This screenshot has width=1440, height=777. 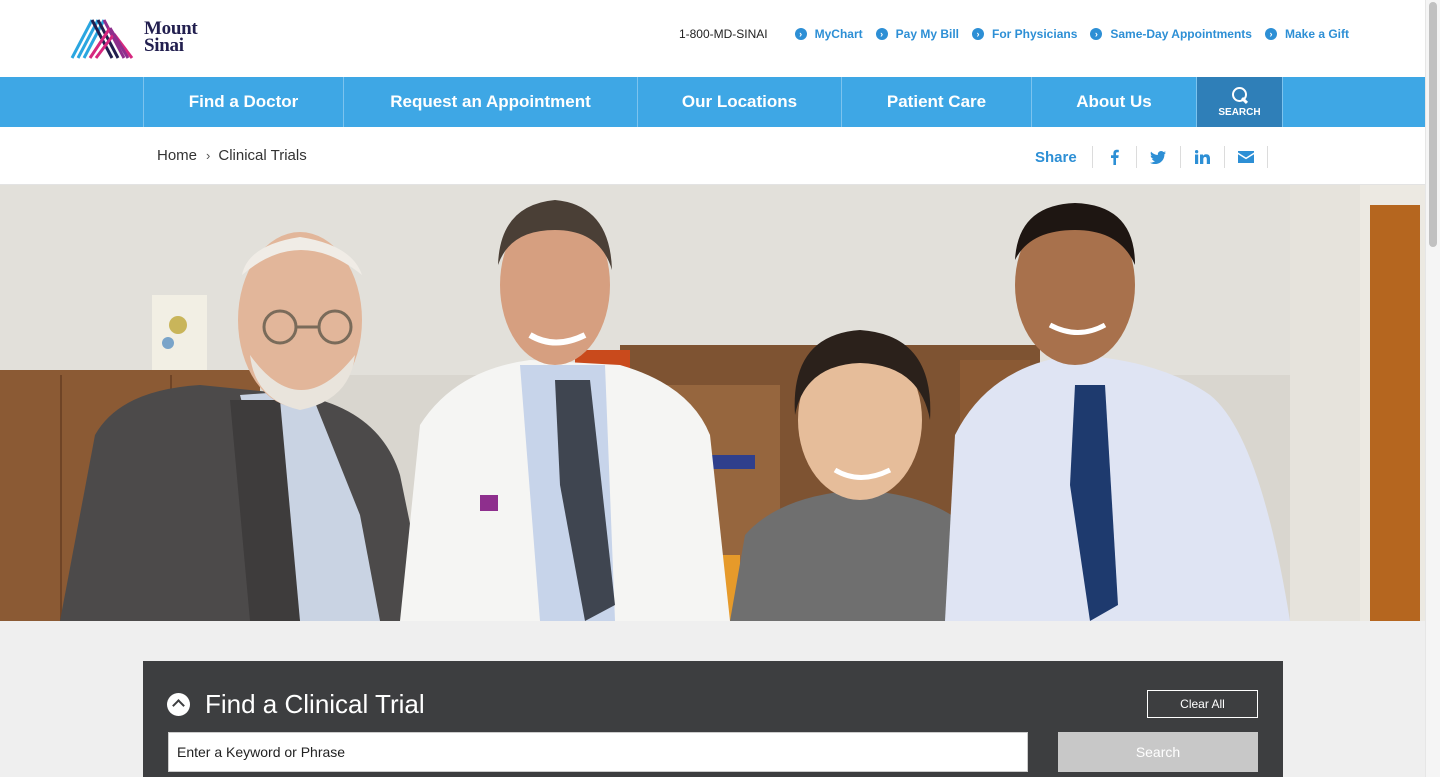 What do you see at coordinates (1158, 752) in the screenshot?
I see `search-button: Search` at bounding box center [1158, 752].